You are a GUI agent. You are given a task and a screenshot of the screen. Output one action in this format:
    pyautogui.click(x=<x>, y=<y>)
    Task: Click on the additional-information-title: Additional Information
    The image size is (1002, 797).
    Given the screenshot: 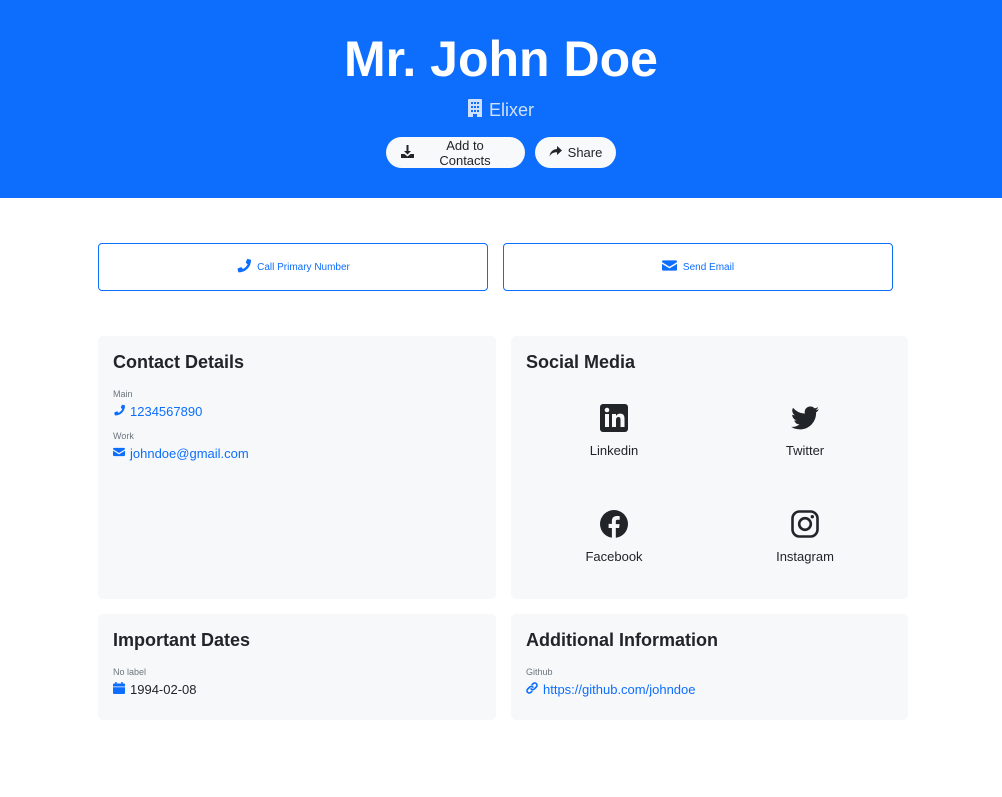 What is the action you would take?
    pyautogui.click(x=622, y=640)
    